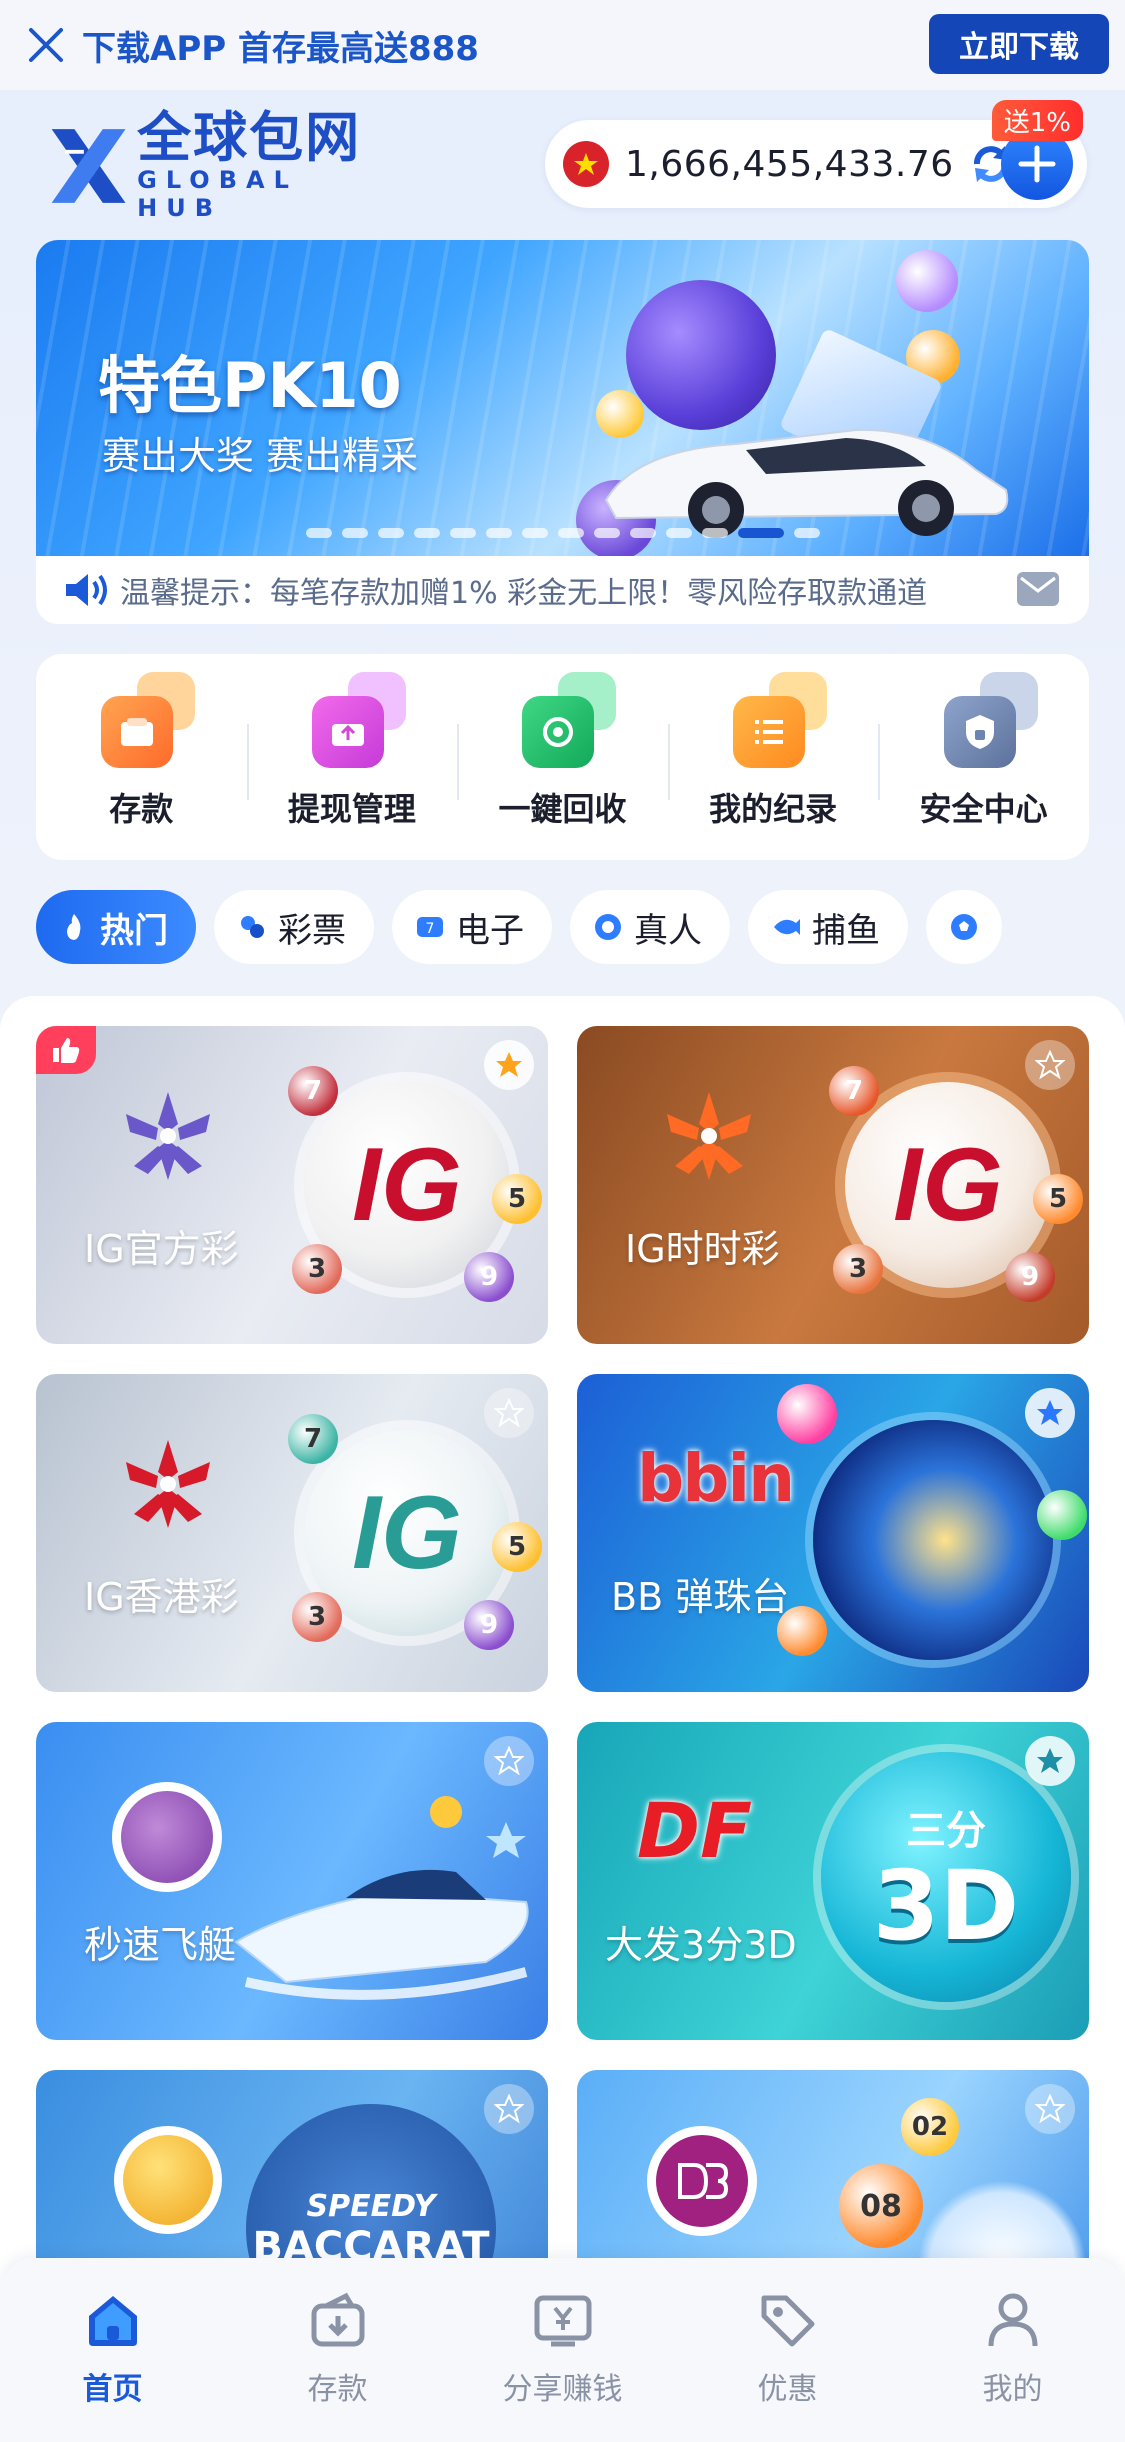 The height and width of the screenshot is (2442, 1125). I want to click on mail-icon, so click(1038, 589).